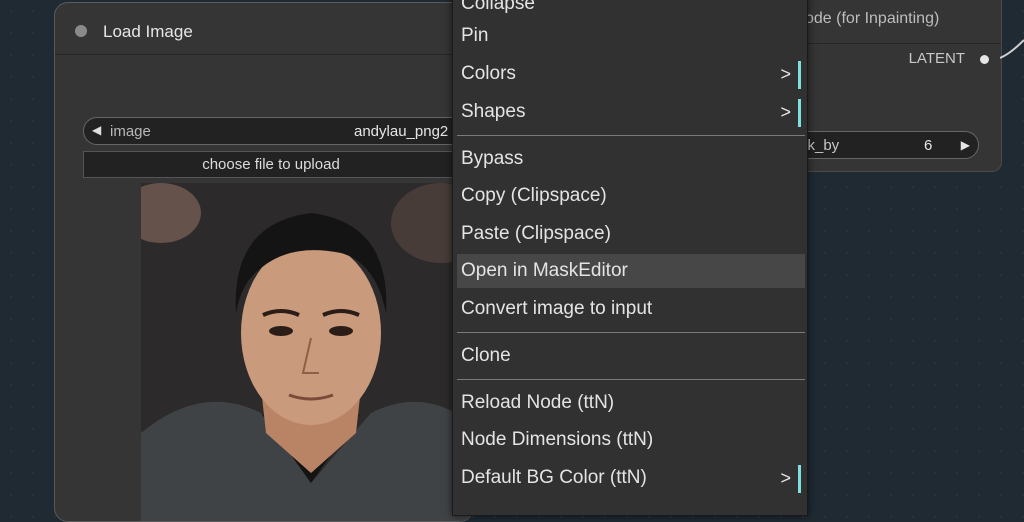 The image size is (1024, 522). I want to click on menu-item-node-dimensions: Node Dimensions (ttN), so click(631, 440).